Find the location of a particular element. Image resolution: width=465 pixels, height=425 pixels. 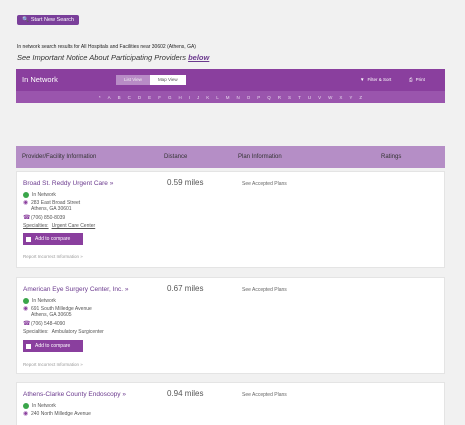

filter-sort-label: Filter & Sort is located at coordinates (379, 79).